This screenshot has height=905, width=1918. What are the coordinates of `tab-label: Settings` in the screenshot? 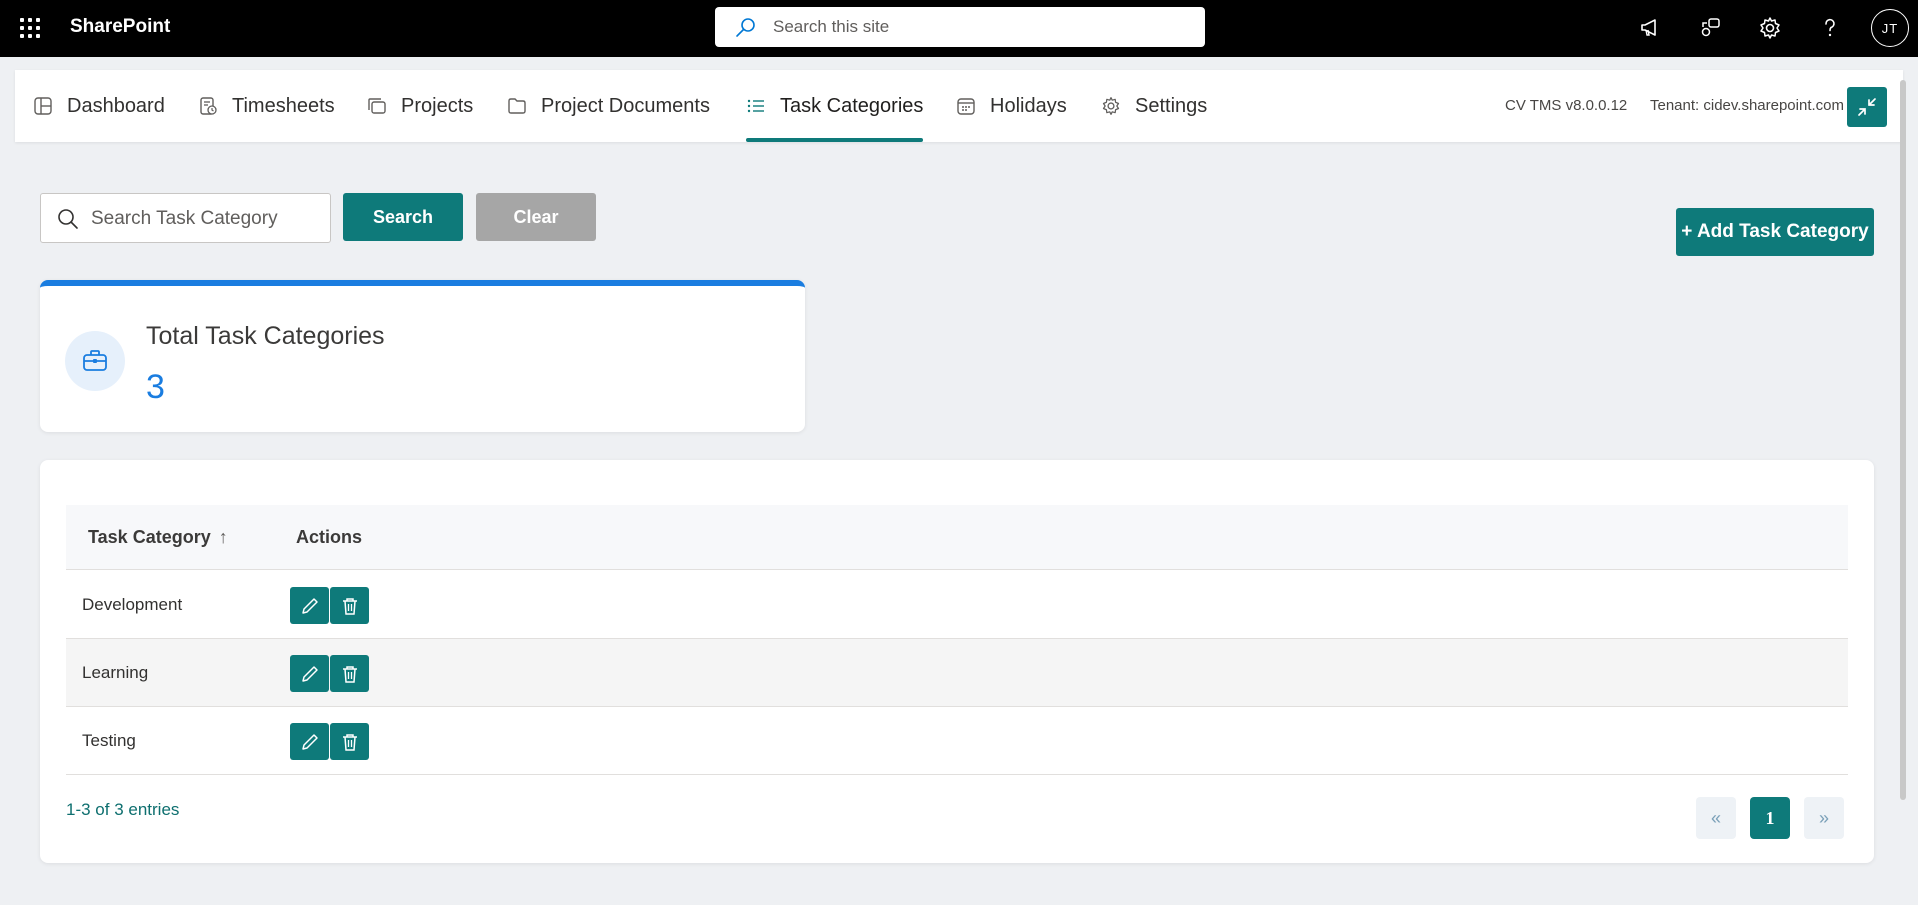 It's located at (1171, 105).